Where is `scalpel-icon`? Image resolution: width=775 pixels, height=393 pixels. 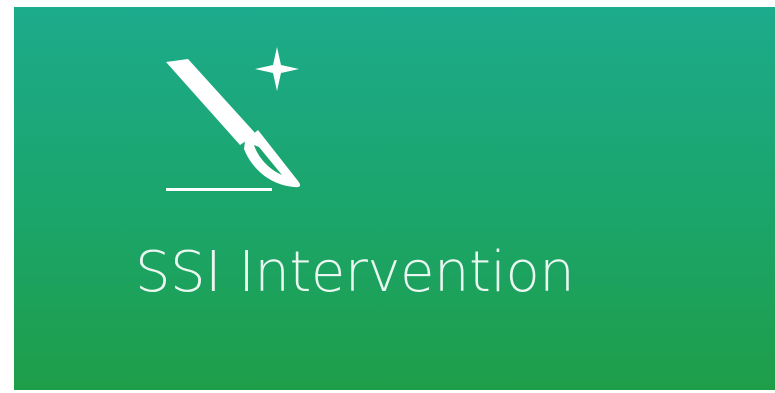 scalpel-icon is located at coordinates (233, 119).